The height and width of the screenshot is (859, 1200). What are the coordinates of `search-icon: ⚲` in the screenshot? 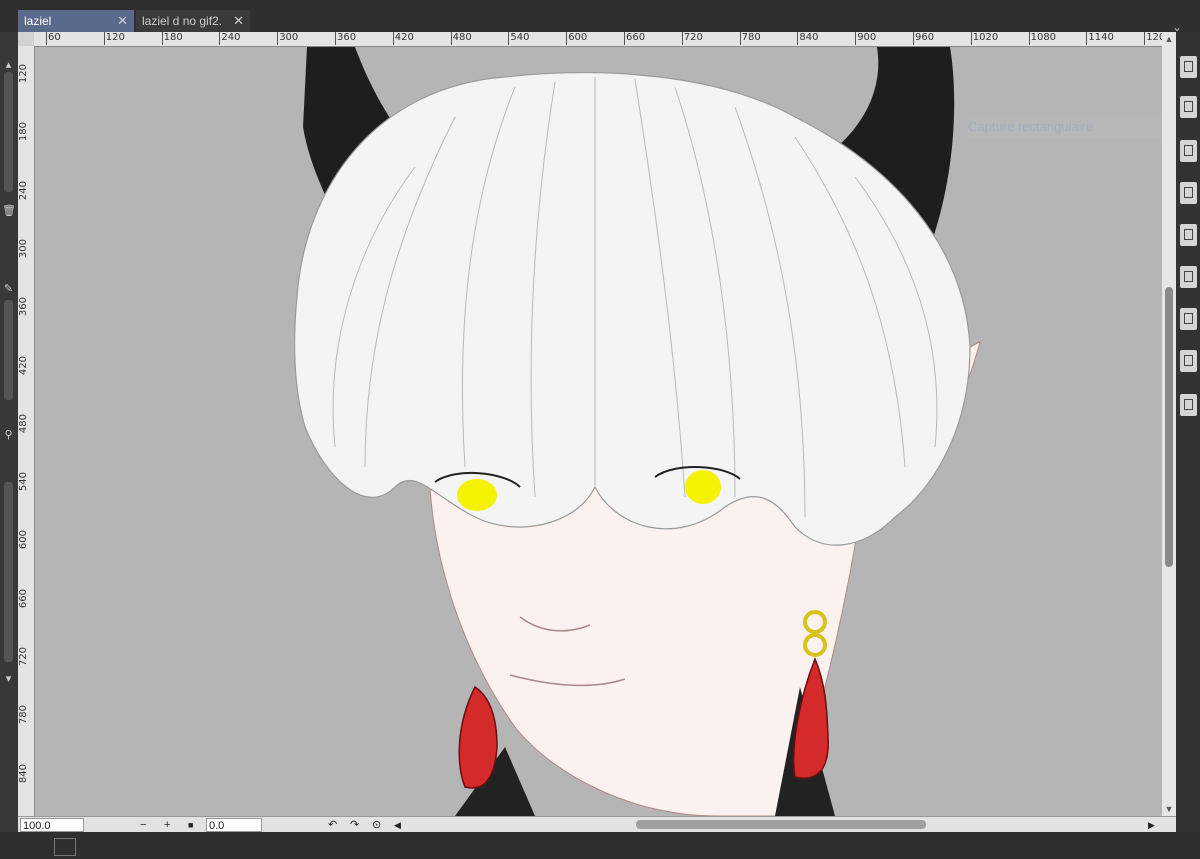 It's located at (8, 435).